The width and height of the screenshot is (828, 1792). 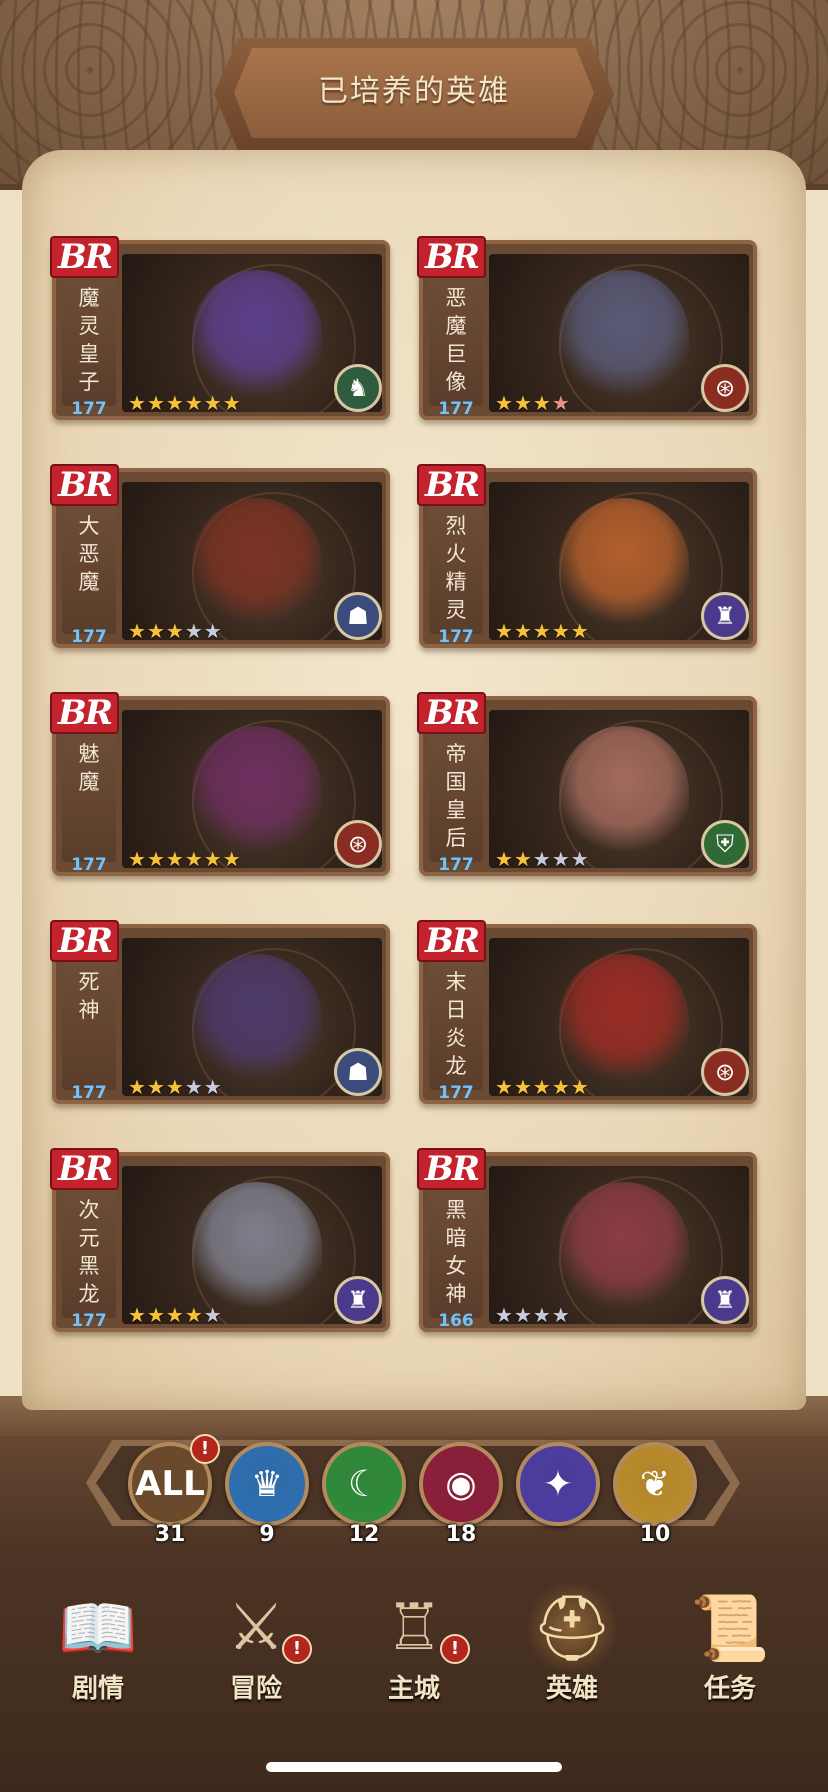 What do you see at coordinates (97, 1689) in the screenshot?
I see `nav-label: 剧情` at bounding box center [97, 1689].